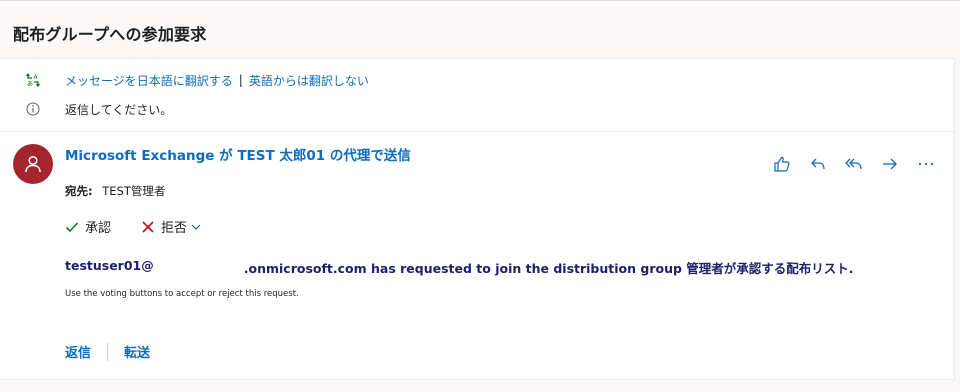  Describe the element at coordinates (110, 34) in the screenshot. I see `message-subject: 配布グループへの参加要求` at that location.